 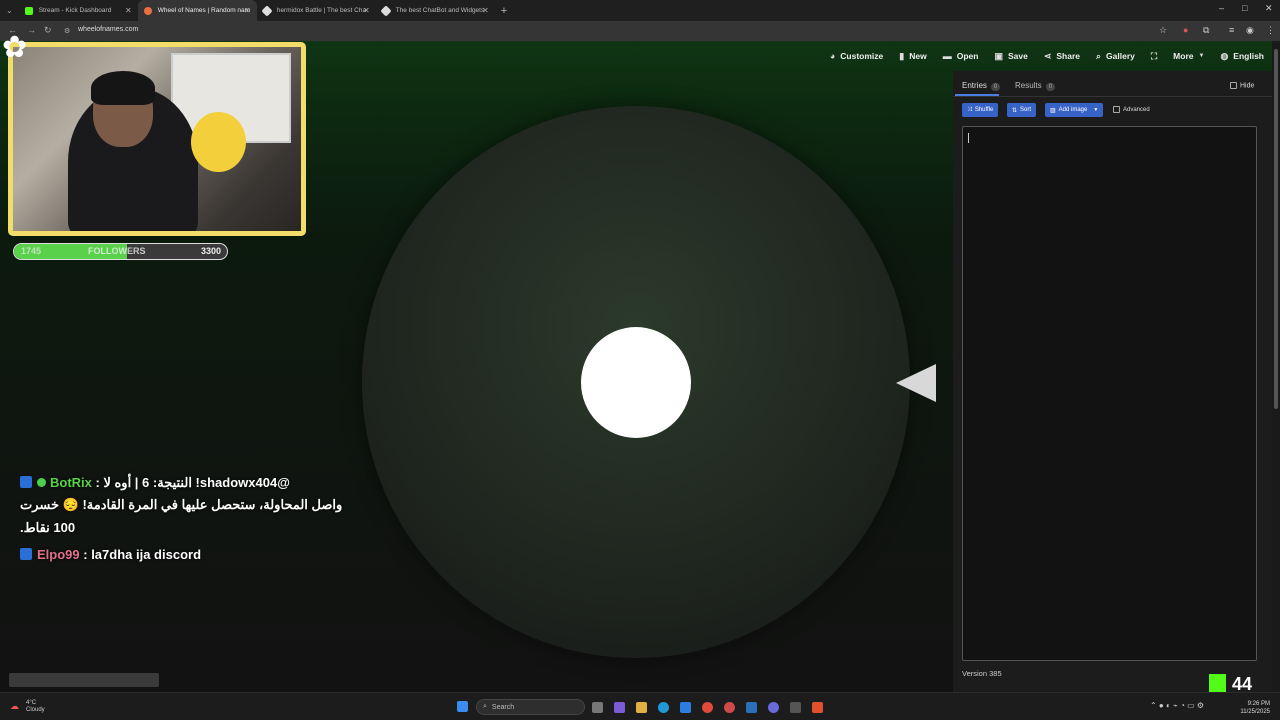 I want to click on chrome-icon, so click(x=707, y=707).